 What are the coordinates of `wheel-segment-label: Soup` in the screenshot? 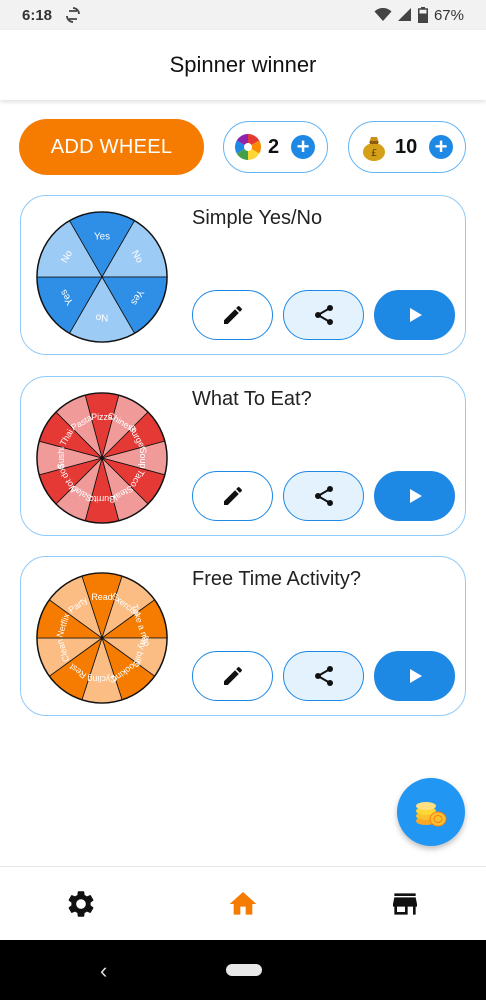 It's located at (143, 458).